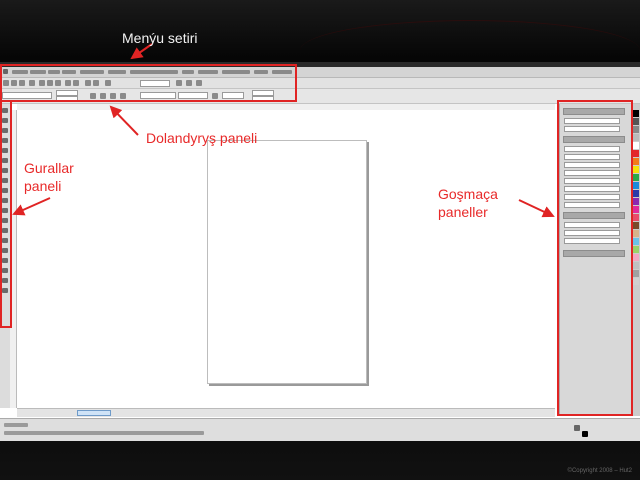  Describe the element at coordinates (599, 471) in the screenshot. I see `copyright-text: ©Copyright 2008 – Hut2` at that location.